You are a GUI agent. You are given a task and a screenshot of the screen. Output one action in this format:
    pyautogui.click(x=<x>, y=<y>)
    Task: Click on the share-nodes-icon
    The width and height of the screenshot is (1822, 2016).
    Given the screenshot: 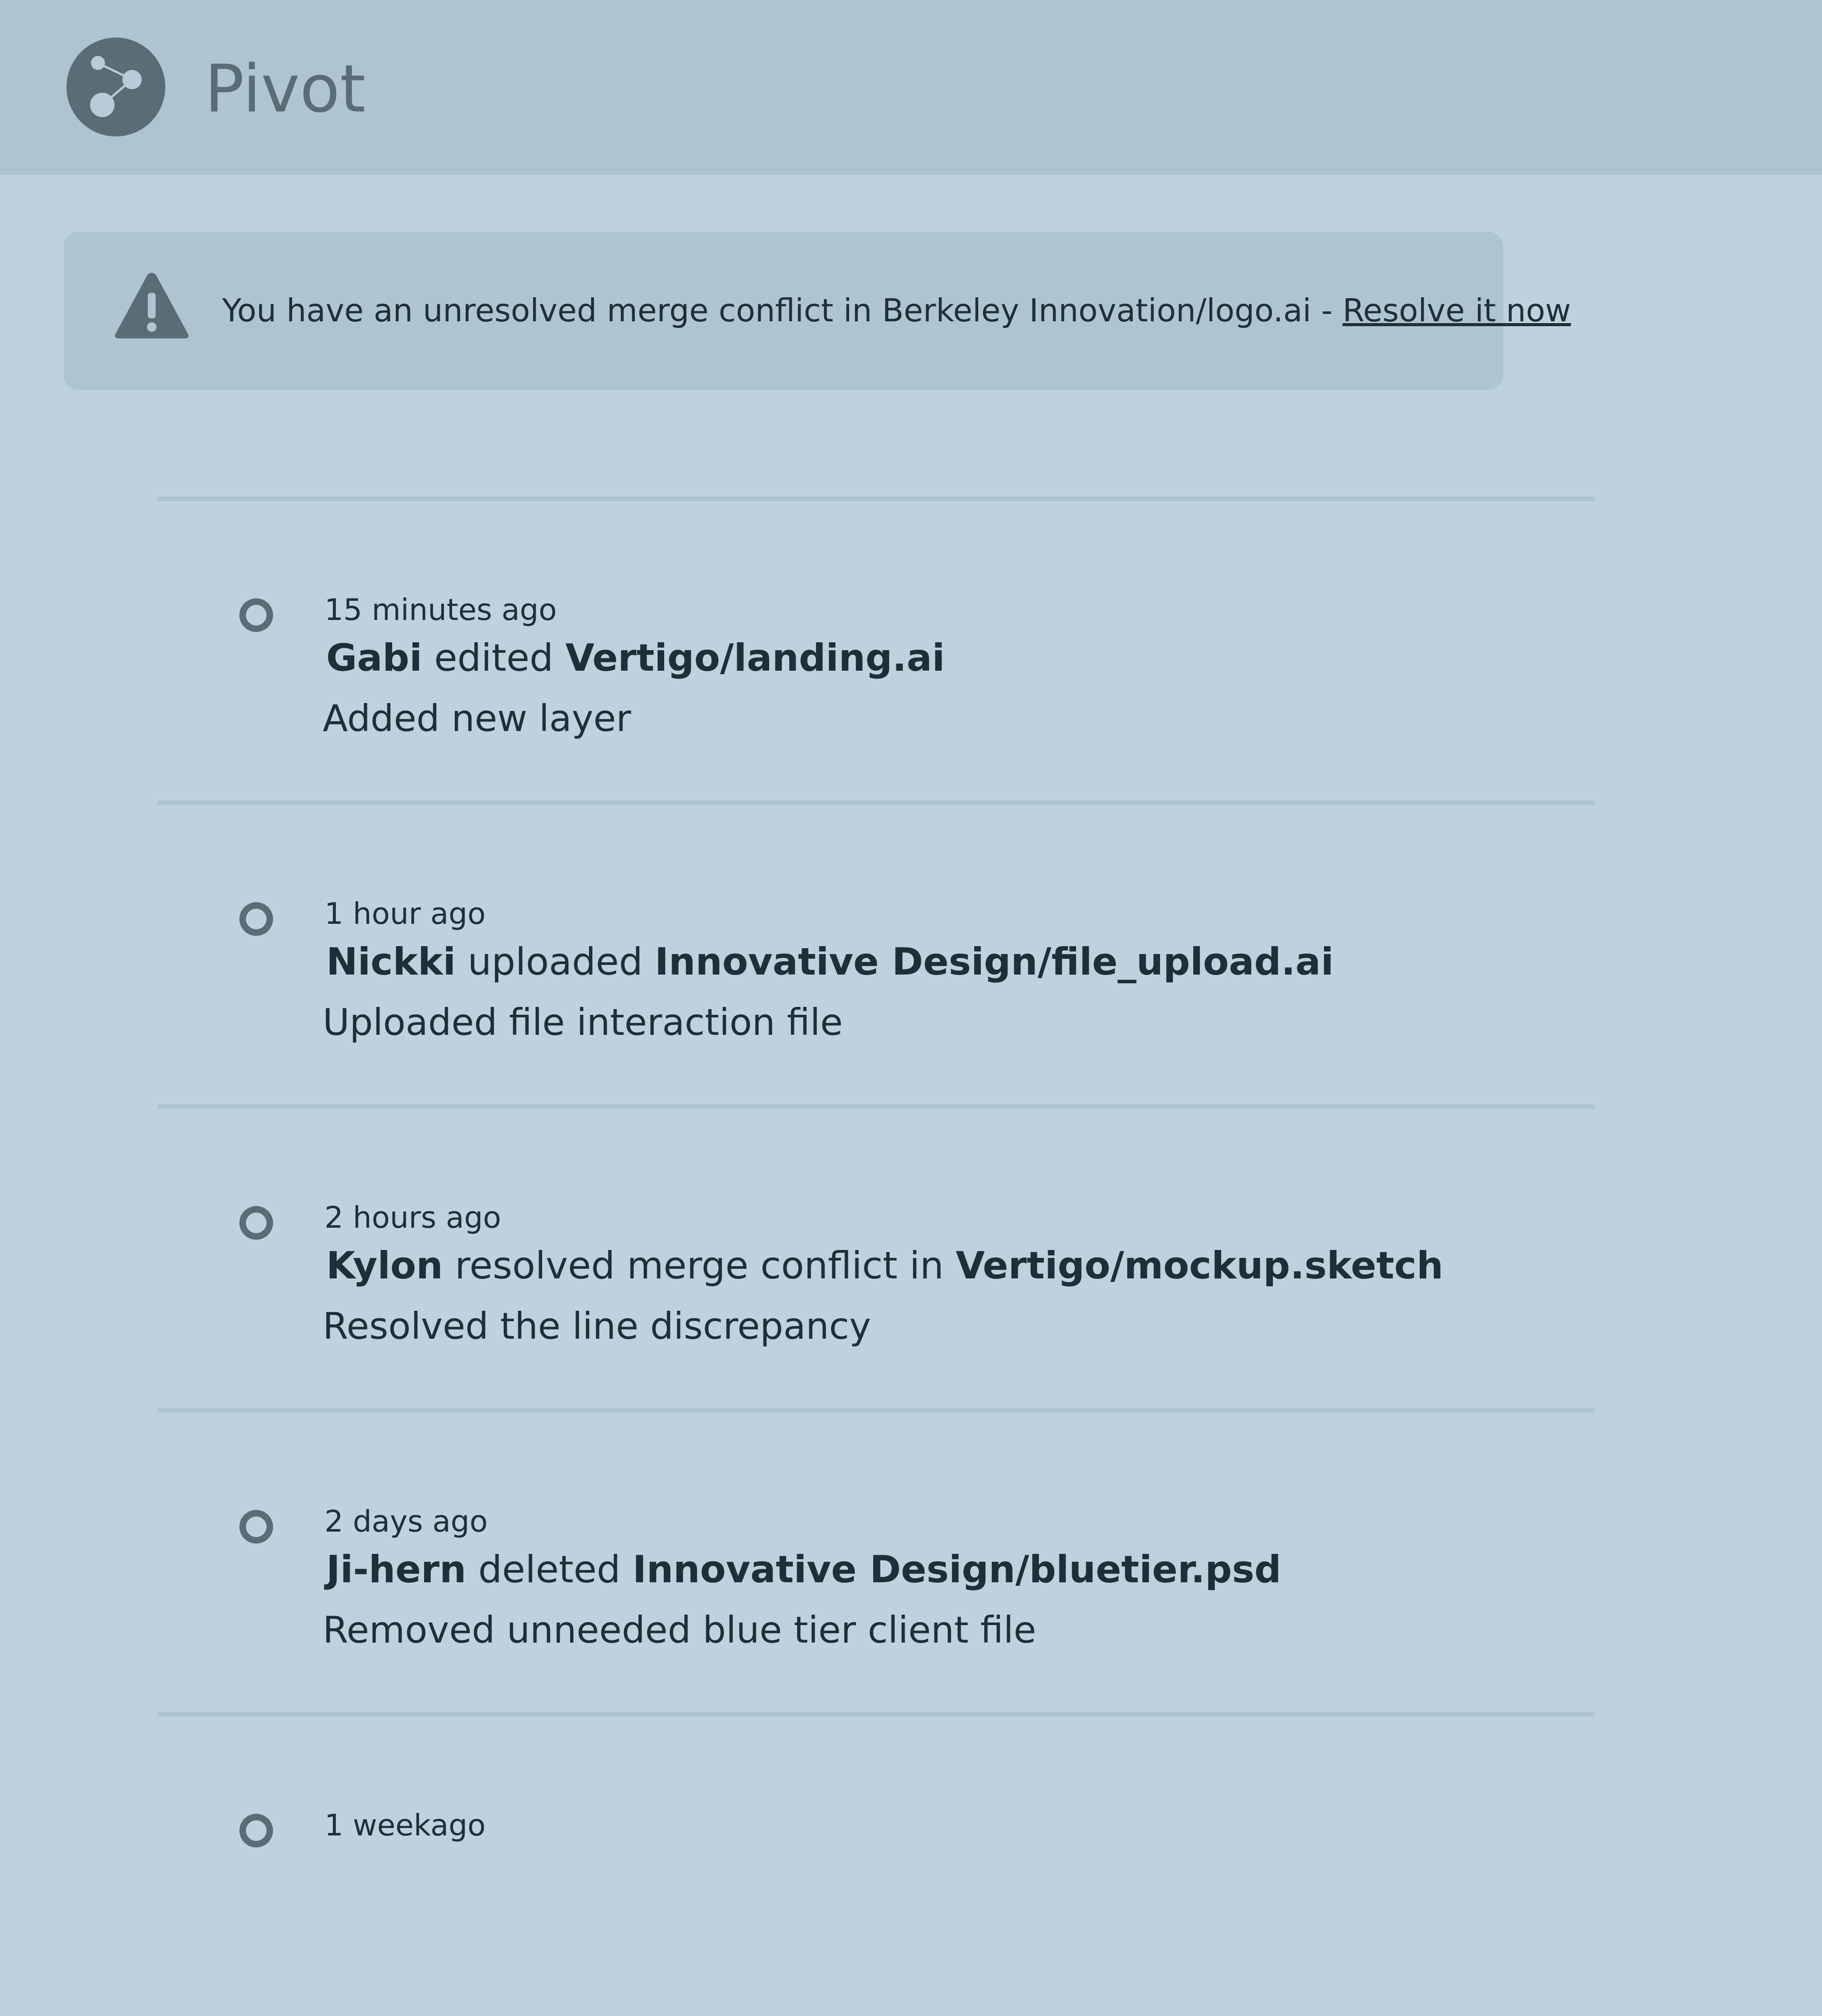 What is the action you would take?
    pyautogui.click(x=115, y=87)
    